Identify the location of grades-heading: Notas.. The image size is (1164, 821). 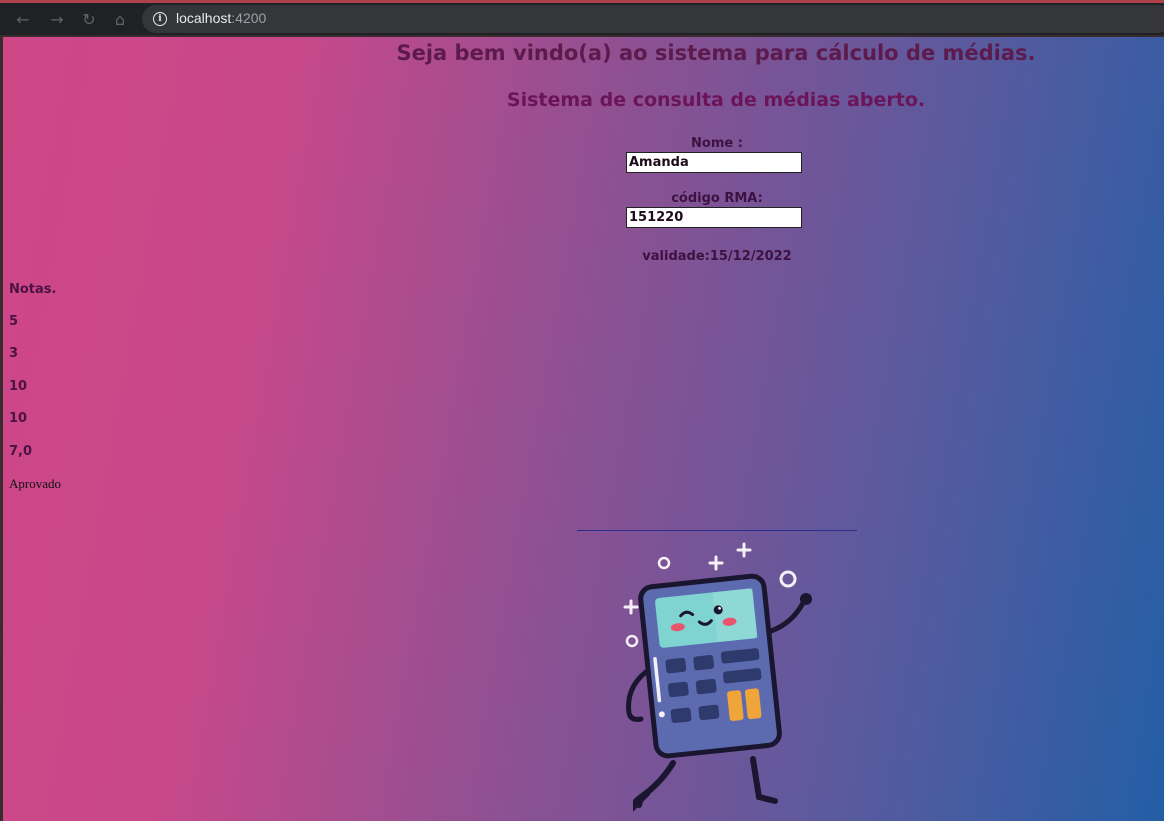
(33, 289).